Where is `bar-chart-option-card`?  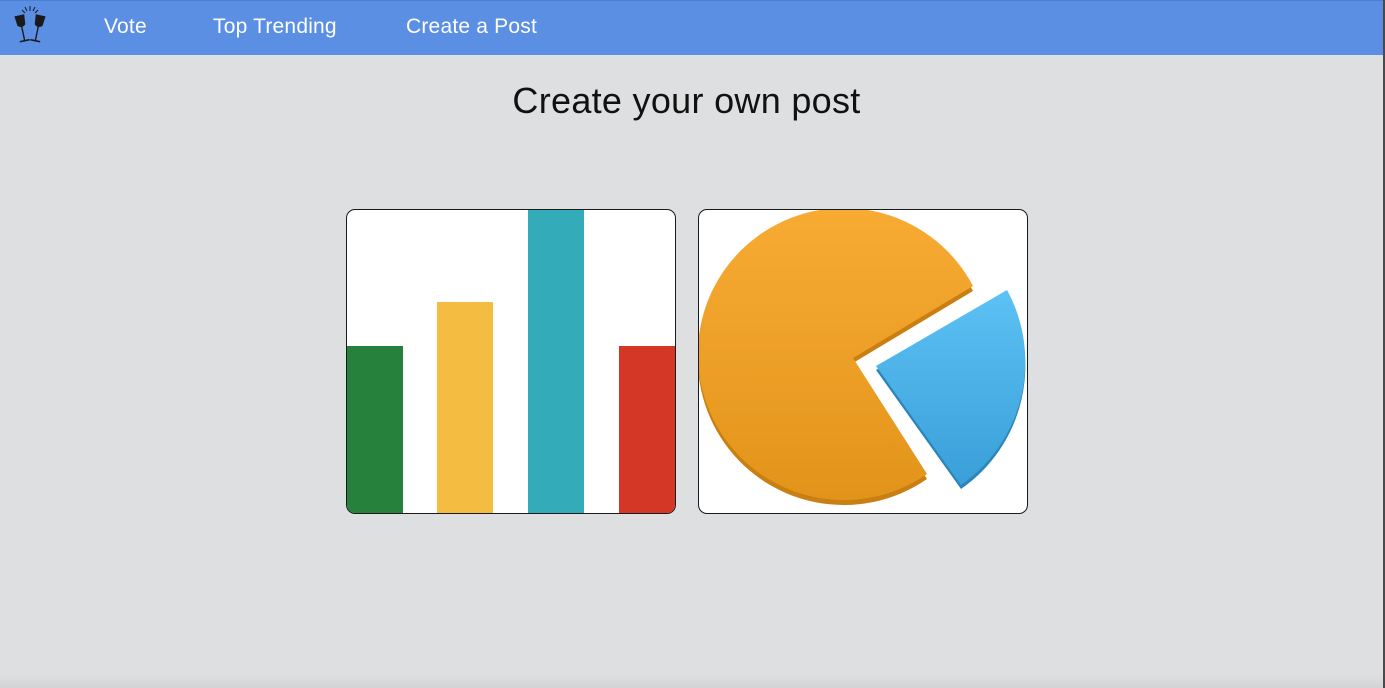 bar-chart-option-card is located at coordinates (511, 361).